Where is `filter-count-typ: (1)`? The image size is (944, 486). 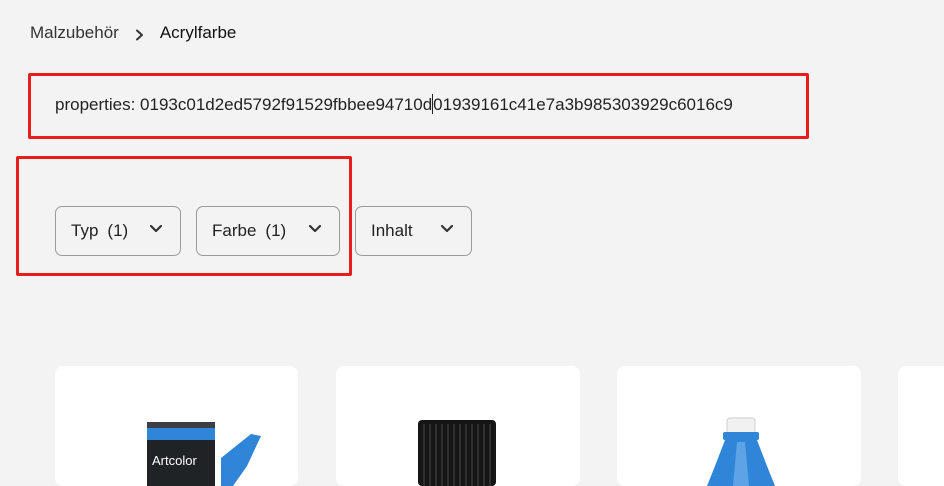
filter-count-typ: (1) is located at coordinates (118, 230).